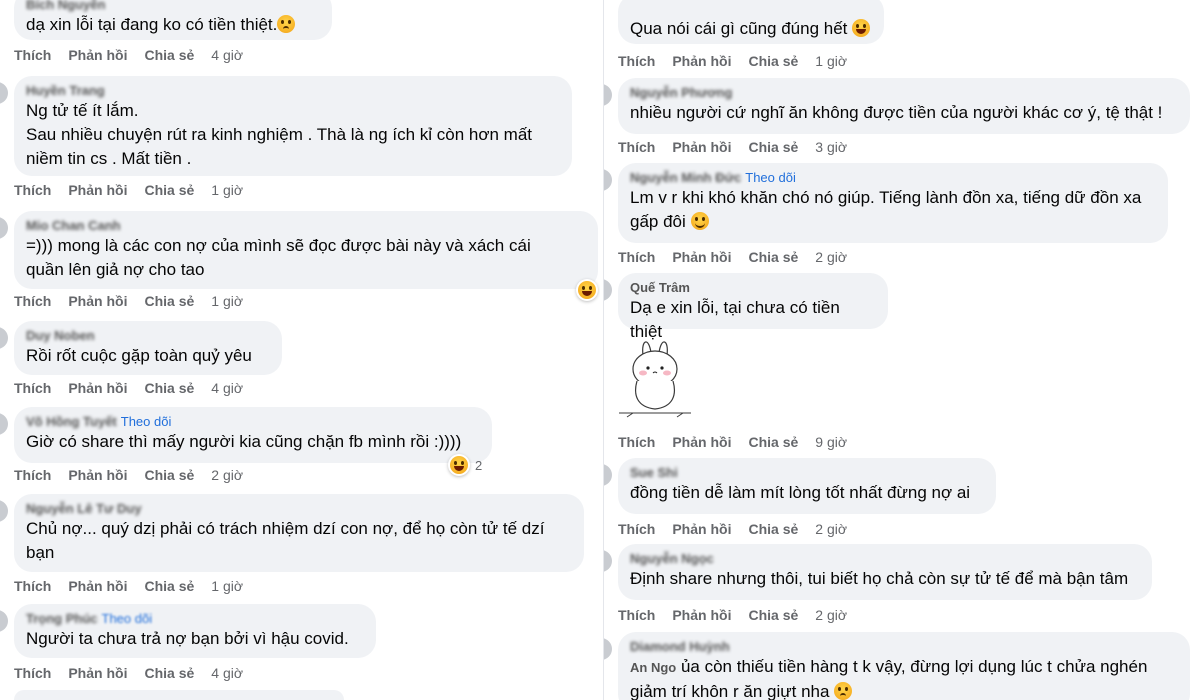  I want to click on commenter-name: Nguyễn Ngọc, so click(672, 558).